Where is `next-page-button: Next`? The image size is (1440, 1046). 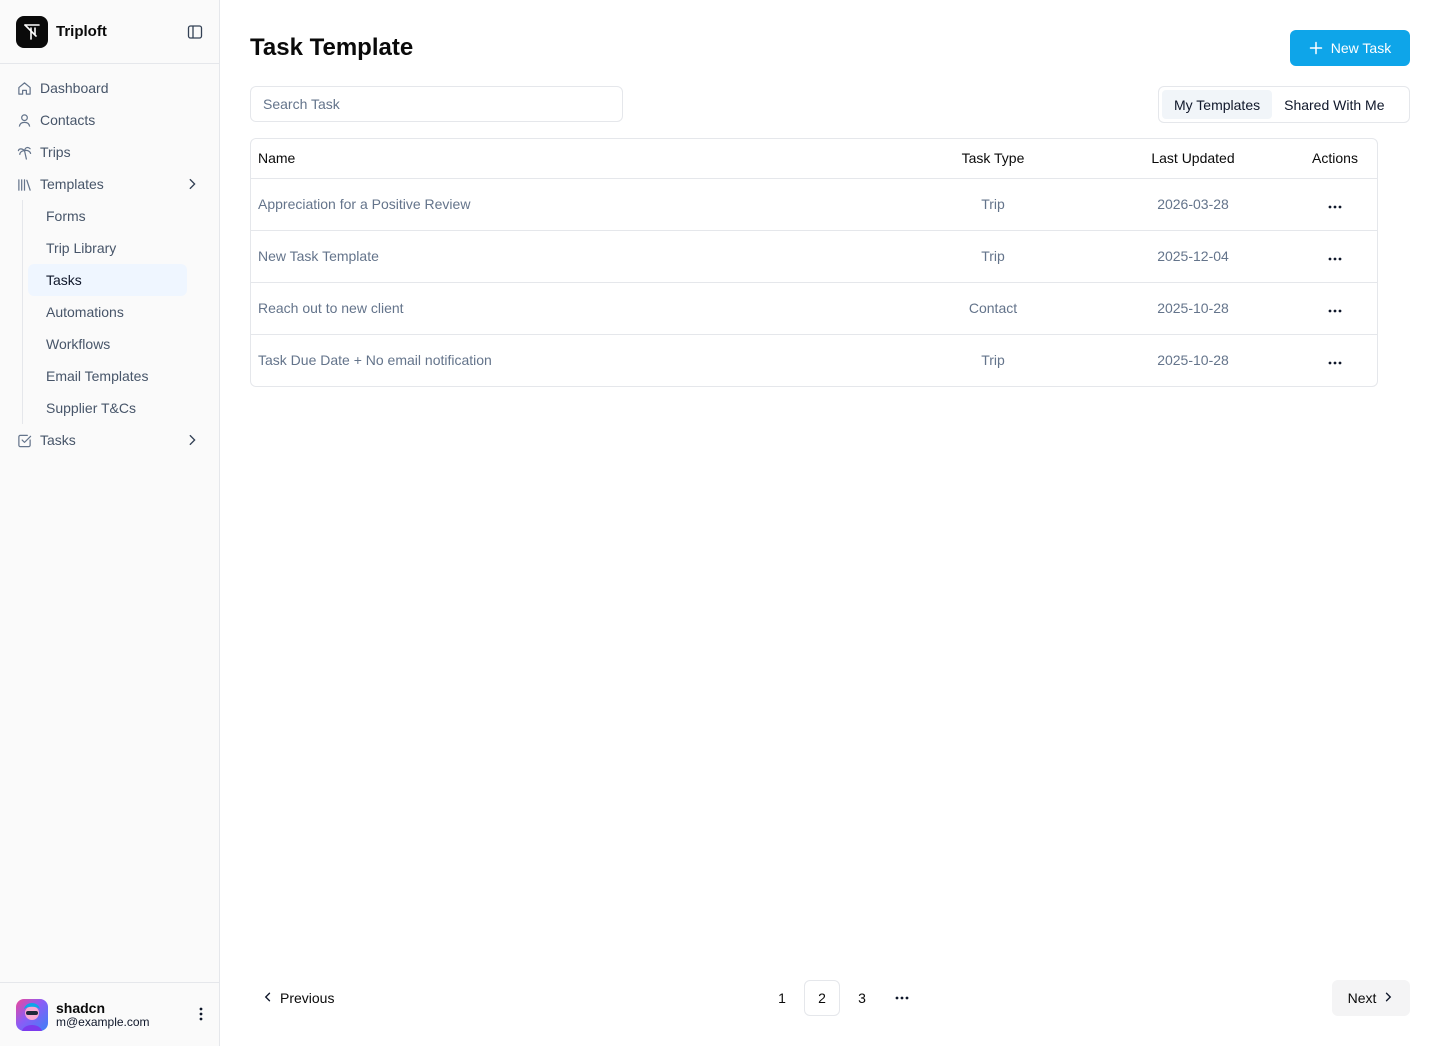
next-page-button: Next is located at coordinates (1371, 998).